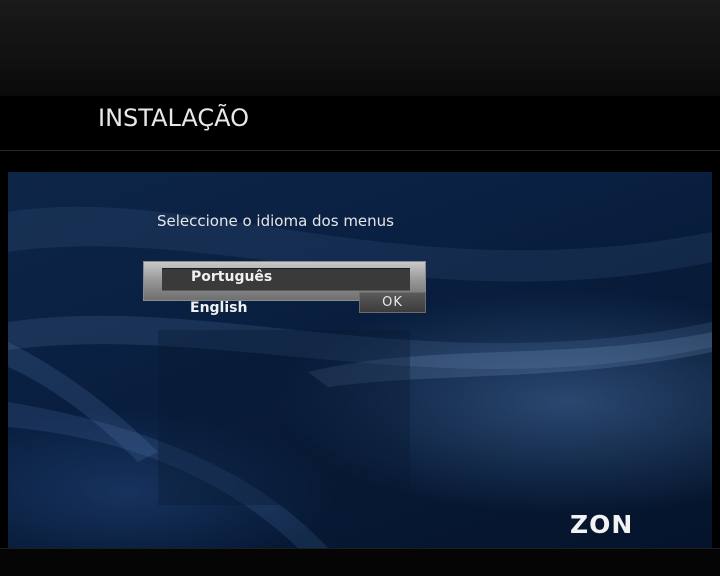  What do you see at coordinates (392, 302) in the screenshot?
I see `ok-button: OK` at bounding box center [392, 302].